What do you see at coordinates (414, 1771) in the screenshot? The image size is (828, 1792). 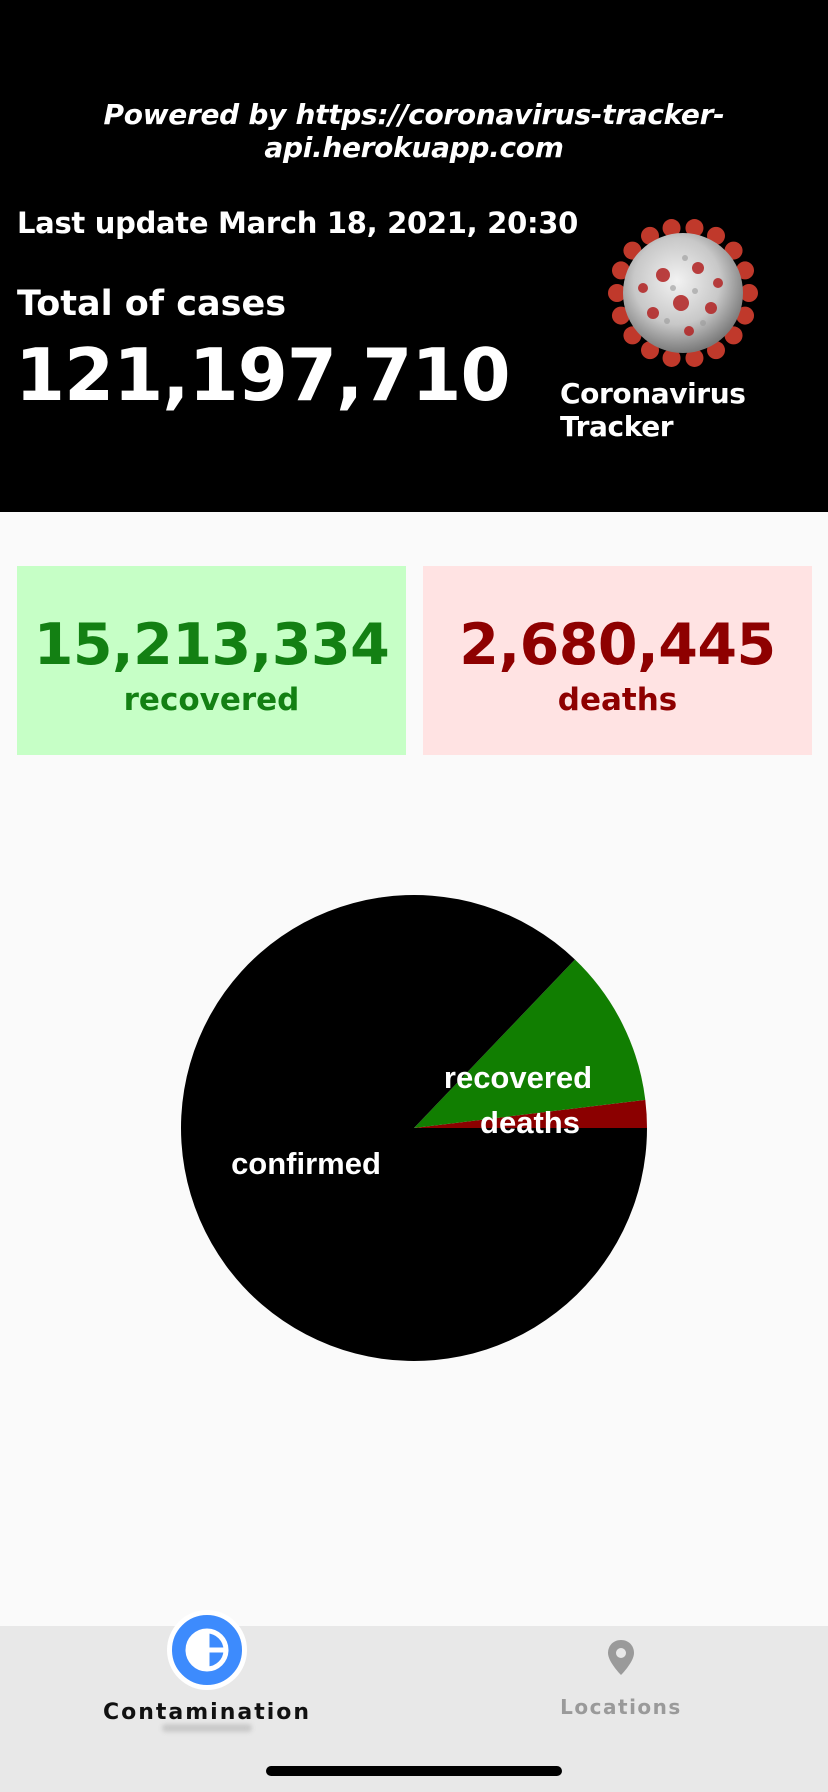 I see `home-indicator` at bounding box center [414, 1771].